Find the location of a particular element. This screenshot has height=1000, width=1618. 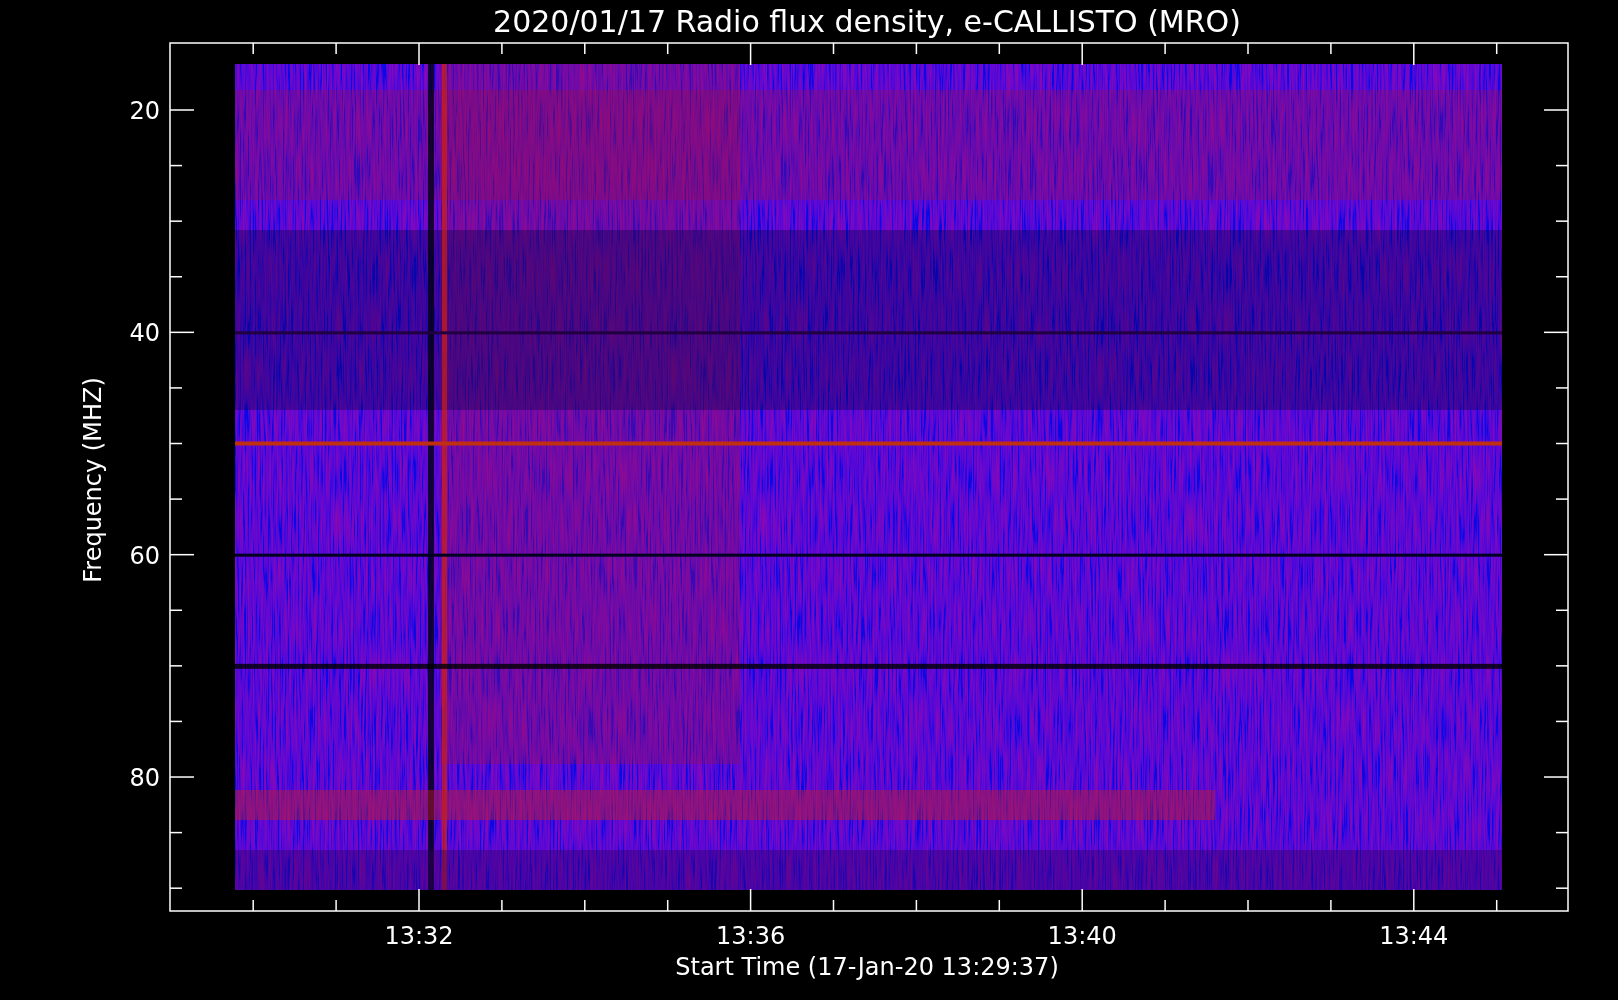

x-axis-label: Start Time (17-Jan-20 13:29:37) is located at coordinates (867, 967).